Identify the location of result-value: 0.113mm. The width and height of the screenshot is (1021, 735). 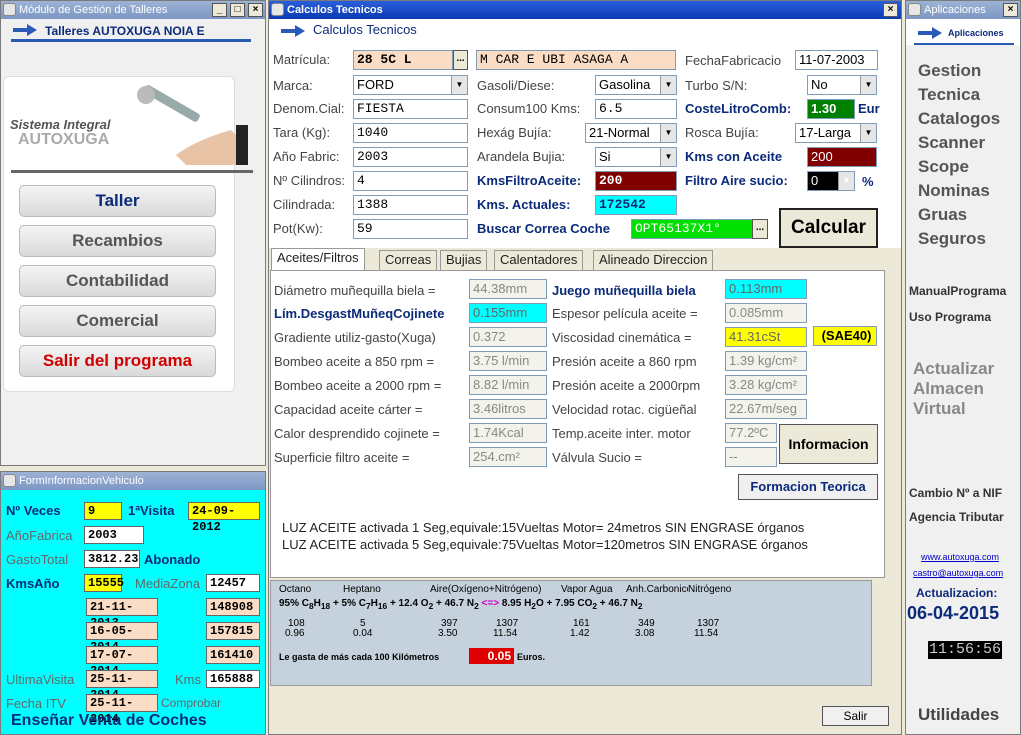
(766, 289).